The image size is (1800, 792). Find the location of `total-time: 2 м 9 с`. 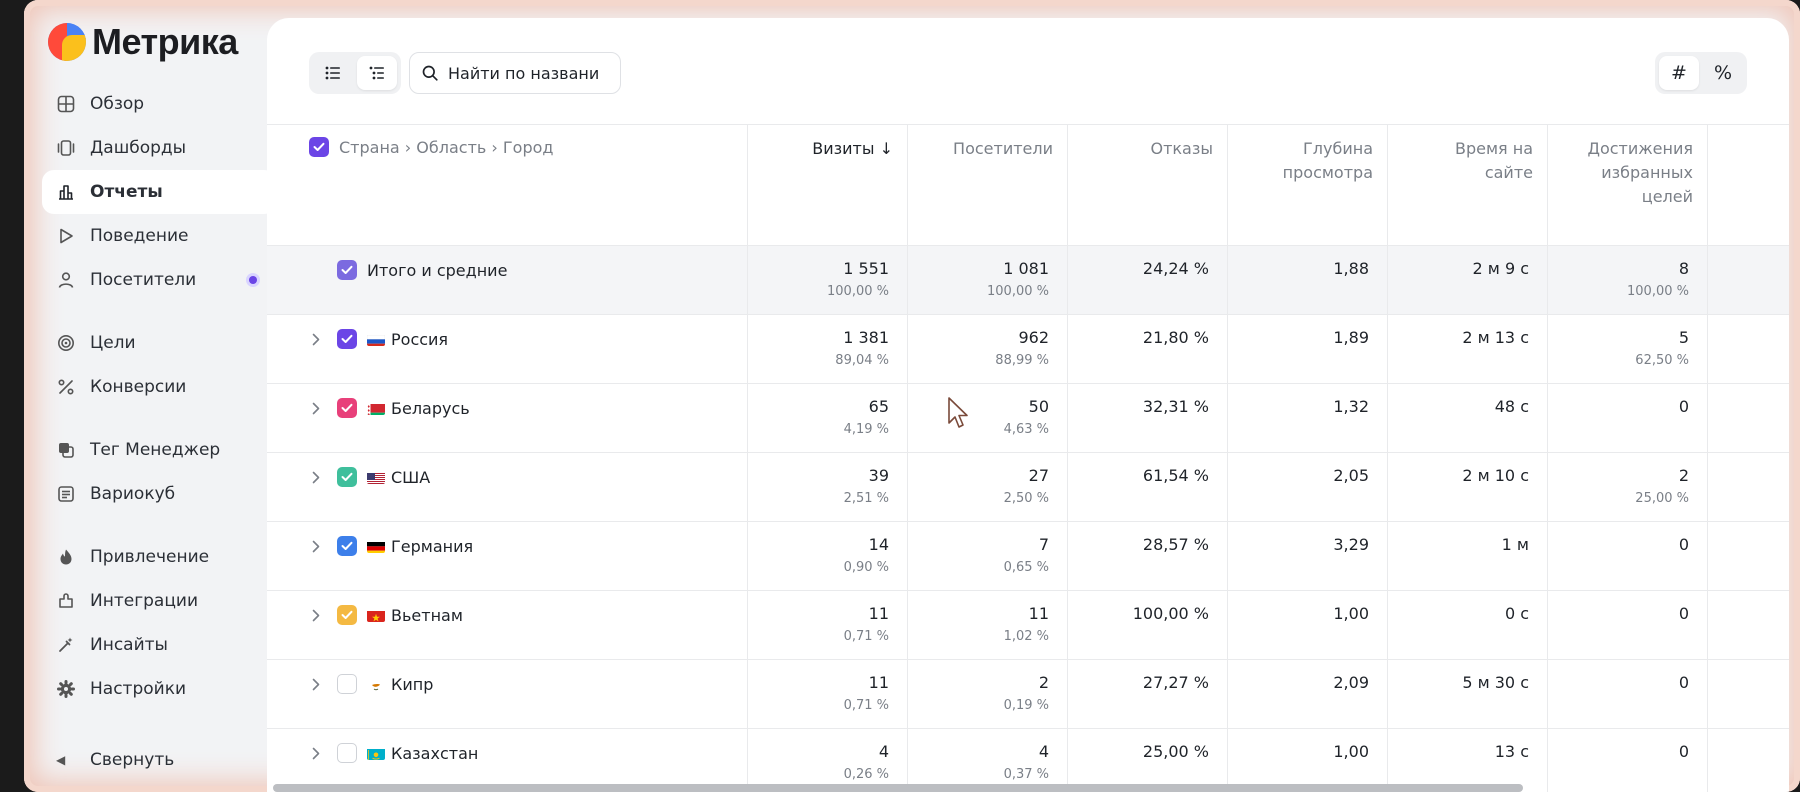

total-time: 2 м 9 с is located at coordinates (1500, 268).